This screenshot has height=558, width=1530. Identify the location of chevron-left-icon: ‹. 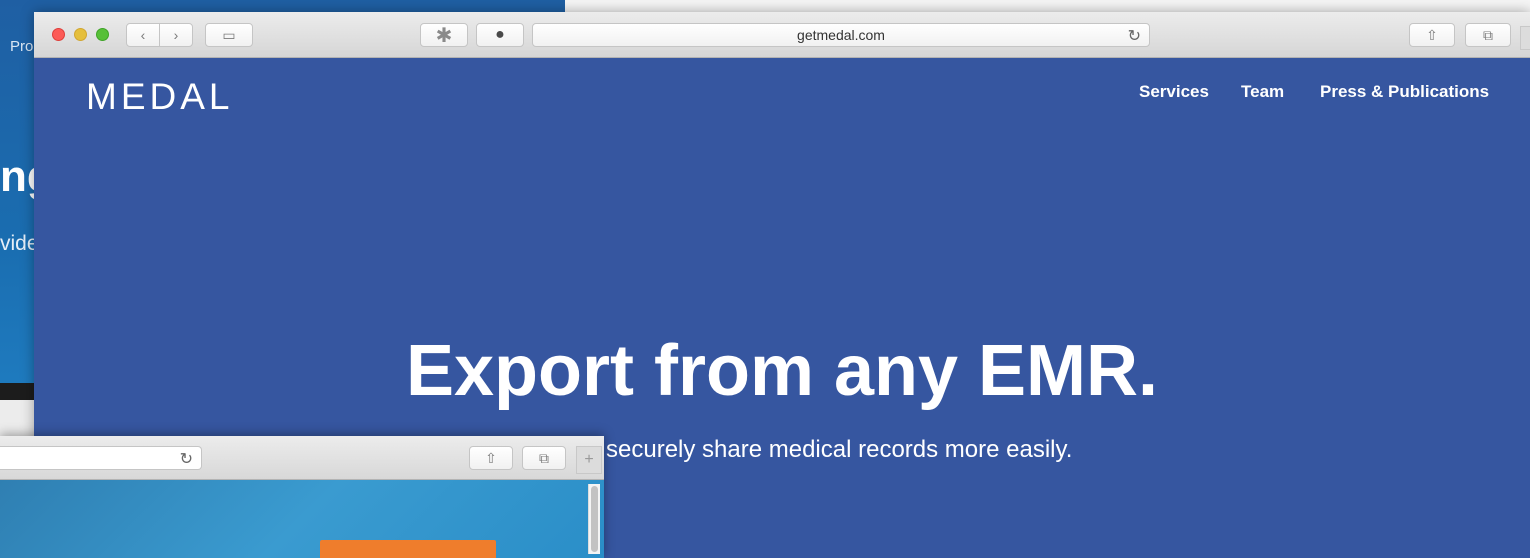
(143, 35).